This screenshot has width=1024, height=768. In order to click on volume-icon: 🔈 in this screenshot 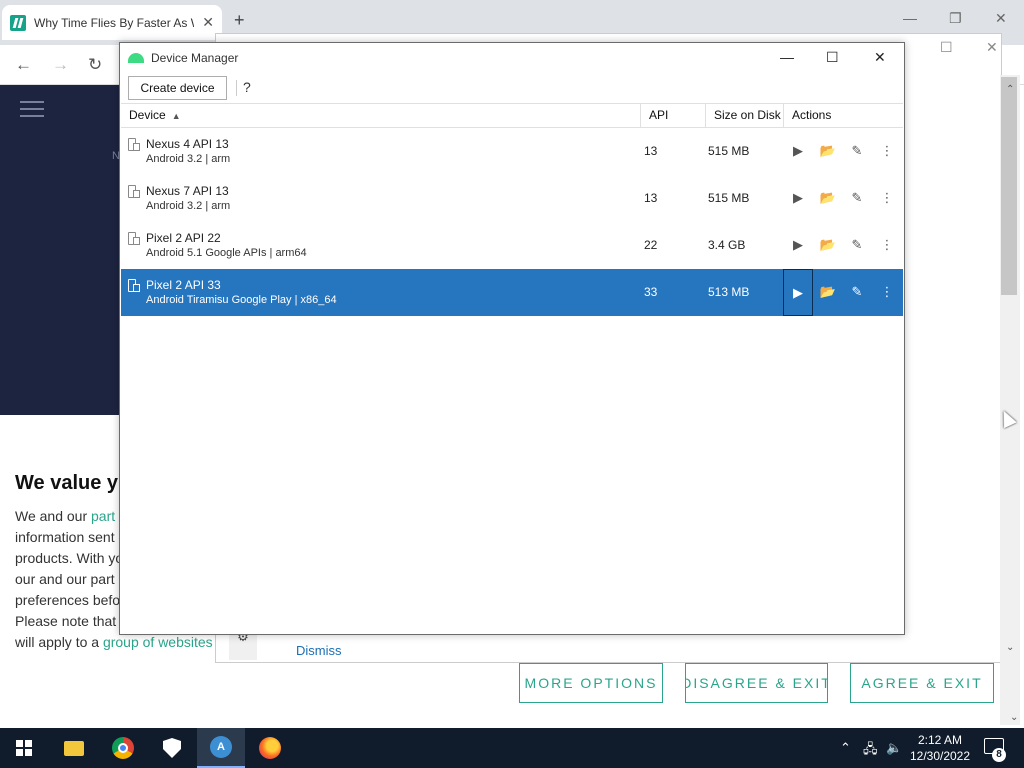, I will do `click(894, 748)`.